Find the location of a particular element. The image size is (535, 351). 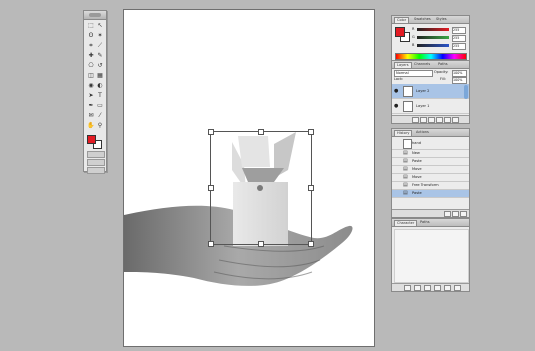

transform-handle-tl is located at coordinates (211, 132).